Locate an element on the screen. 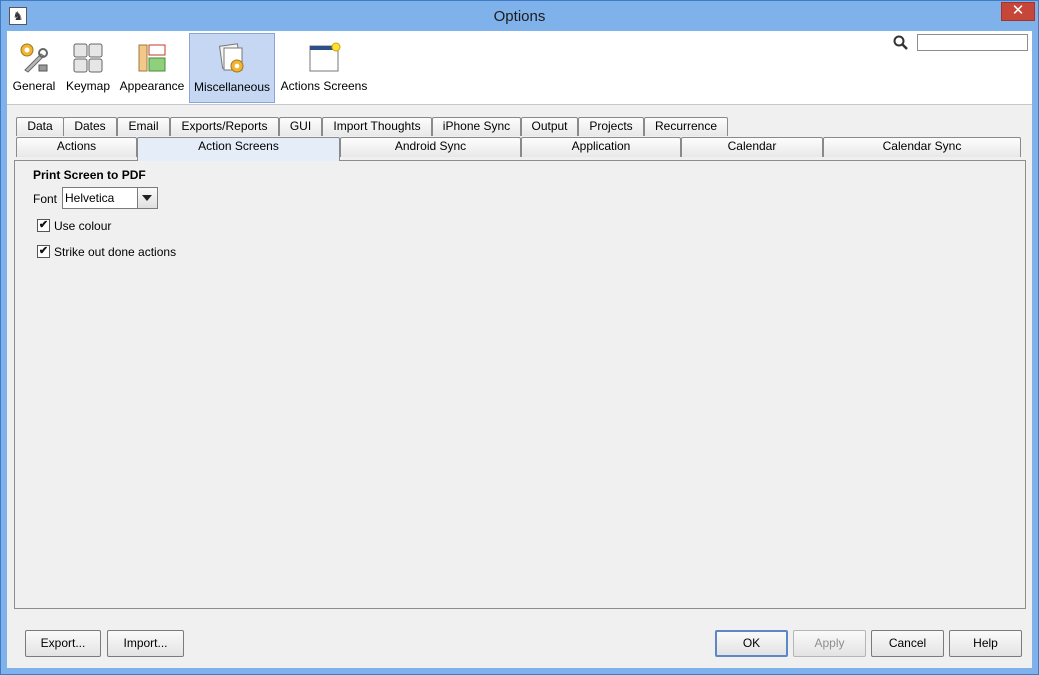 The height and width of the screenshot is (675, 1039). papers-gear-icon is located at coordinates (231, 58).